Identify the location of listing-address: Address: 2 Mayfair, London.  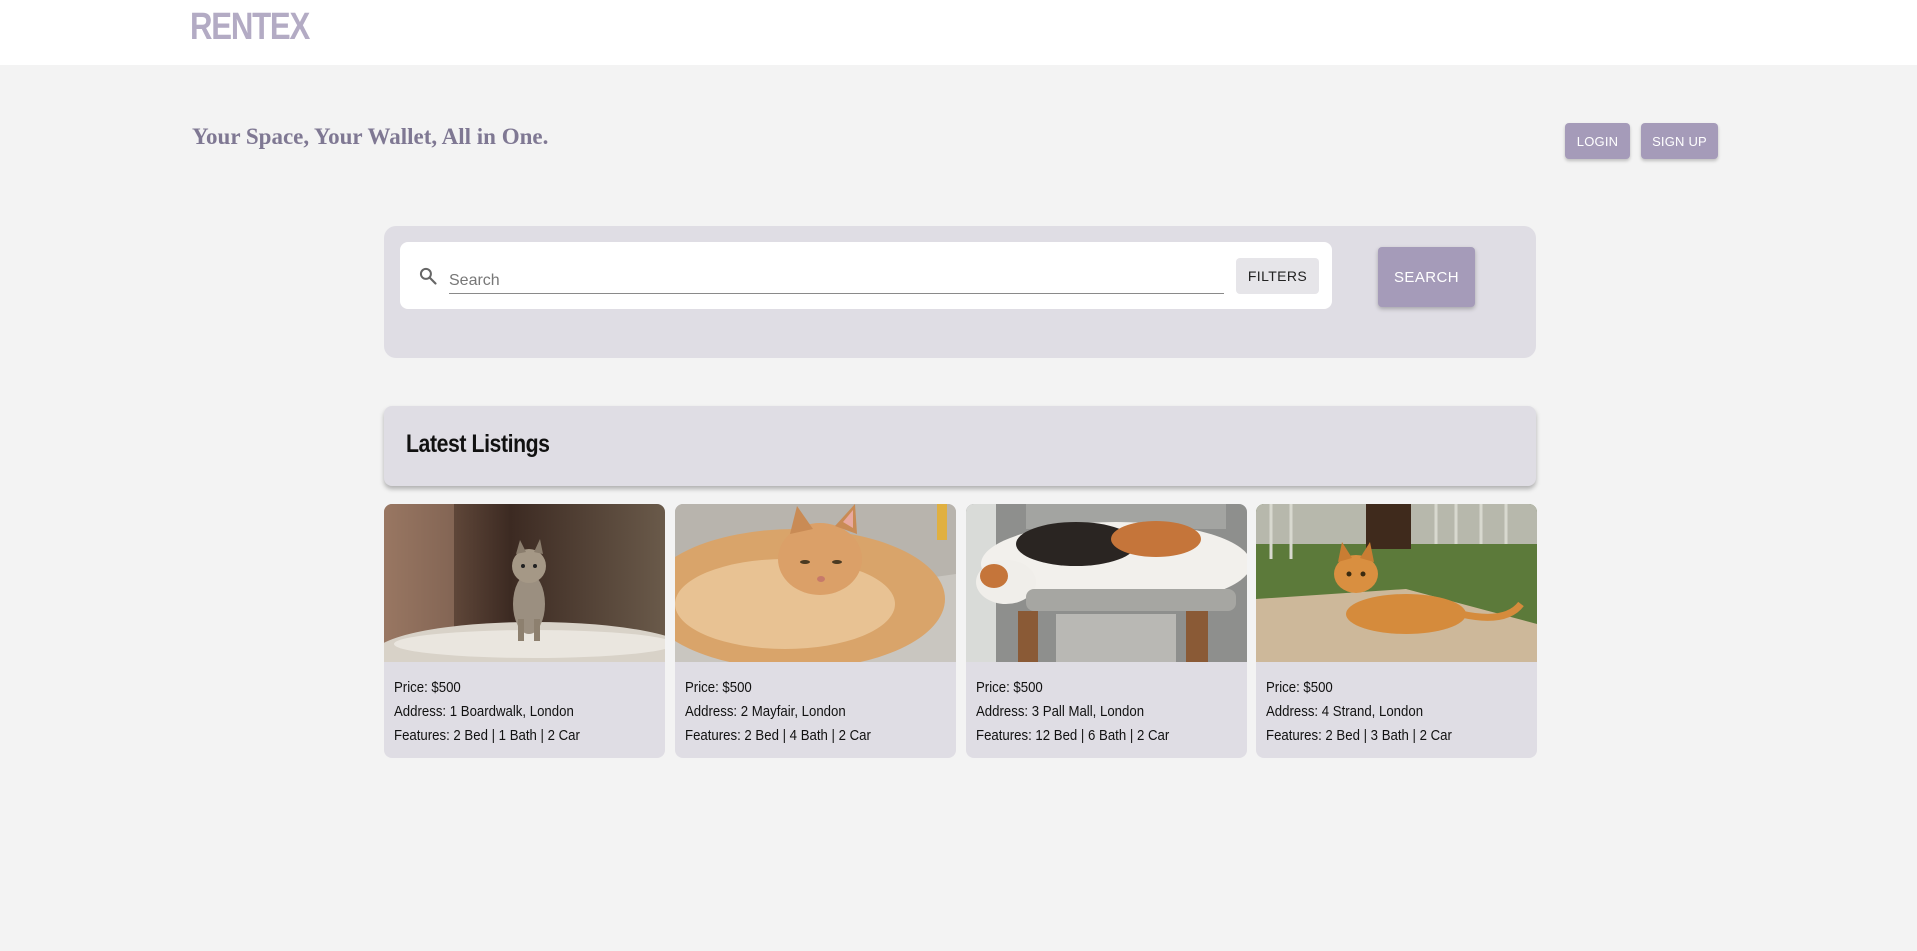
(765, 711).